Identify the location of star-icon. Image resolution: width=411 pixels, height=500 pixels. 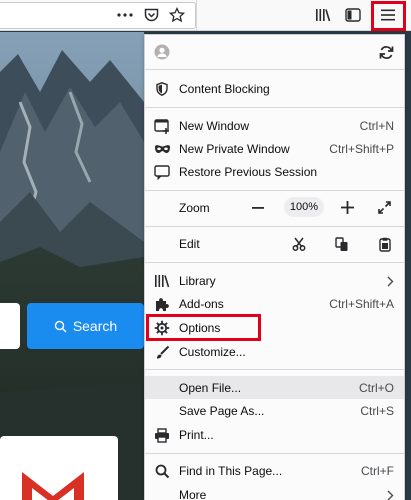
(177, 15).